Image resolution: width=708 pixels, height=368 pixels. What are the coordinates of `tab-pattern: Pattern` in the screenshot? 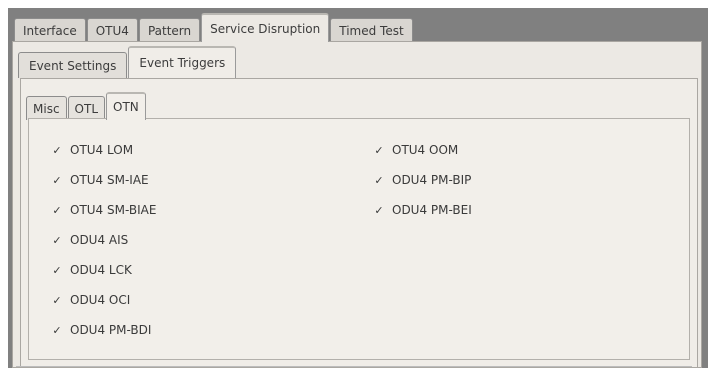 It's located at (169, 30).